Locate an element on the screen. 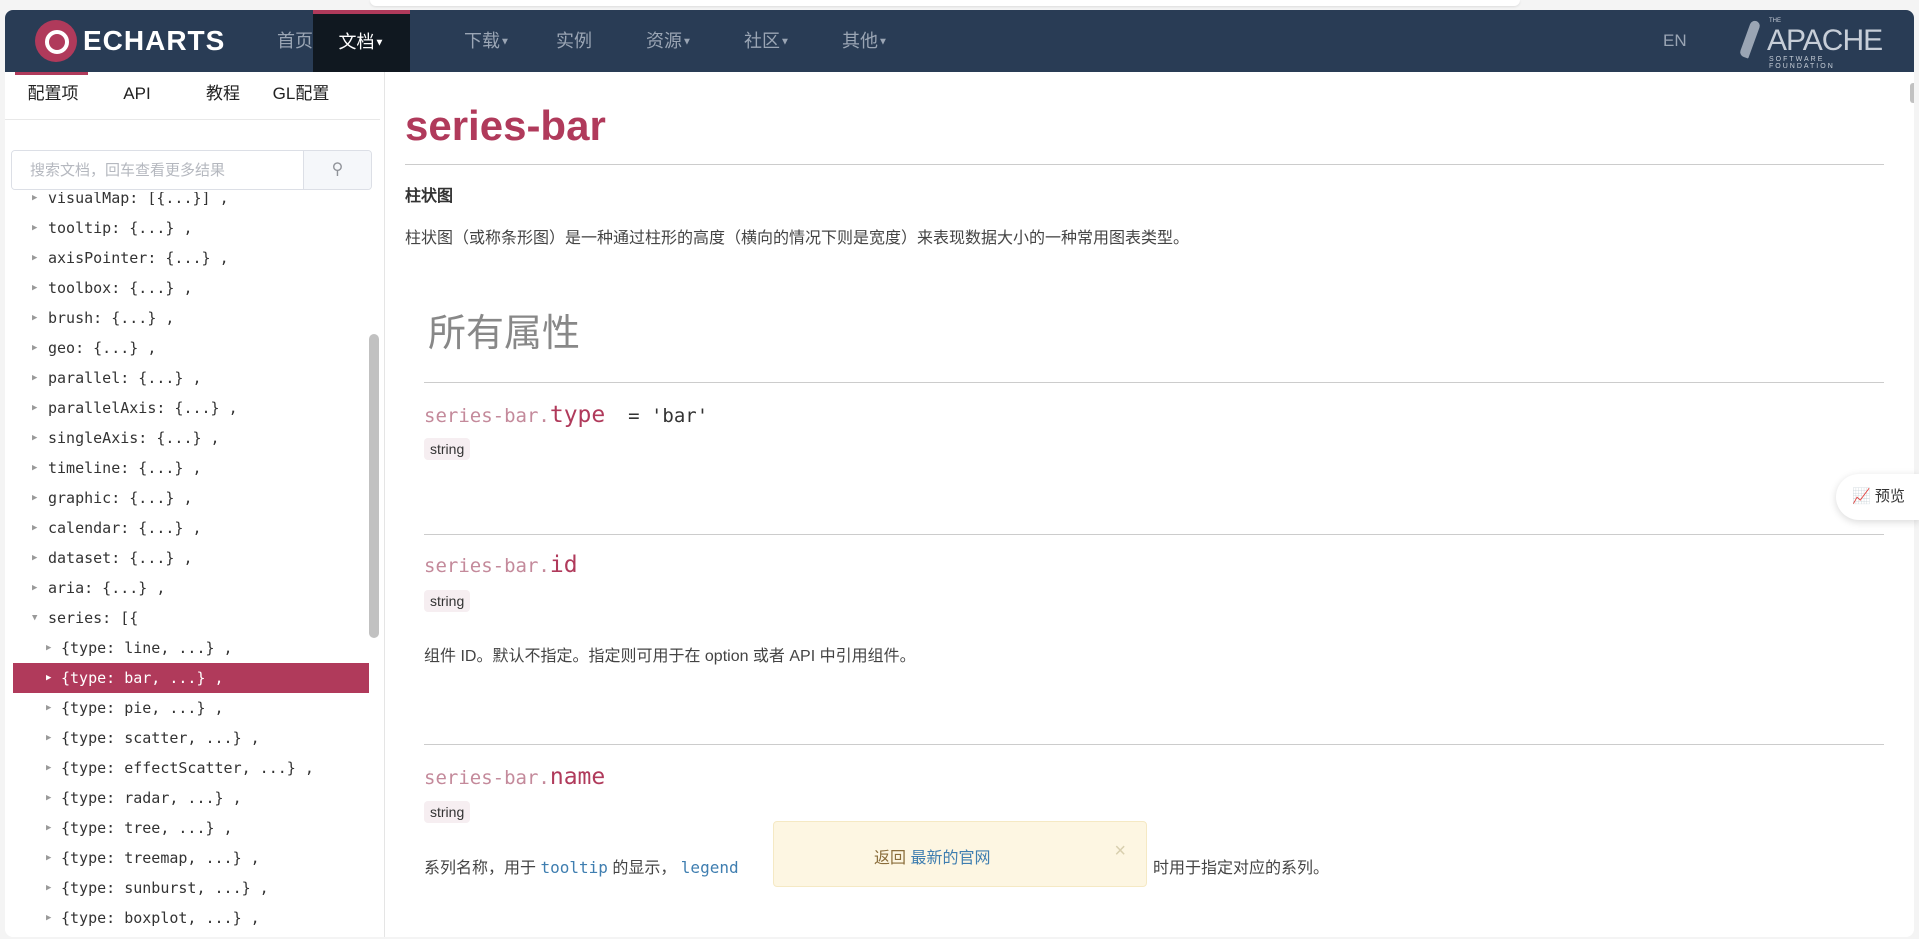  tree-item: ▶ parallel: {...} , is located at coordinates (191, 378).